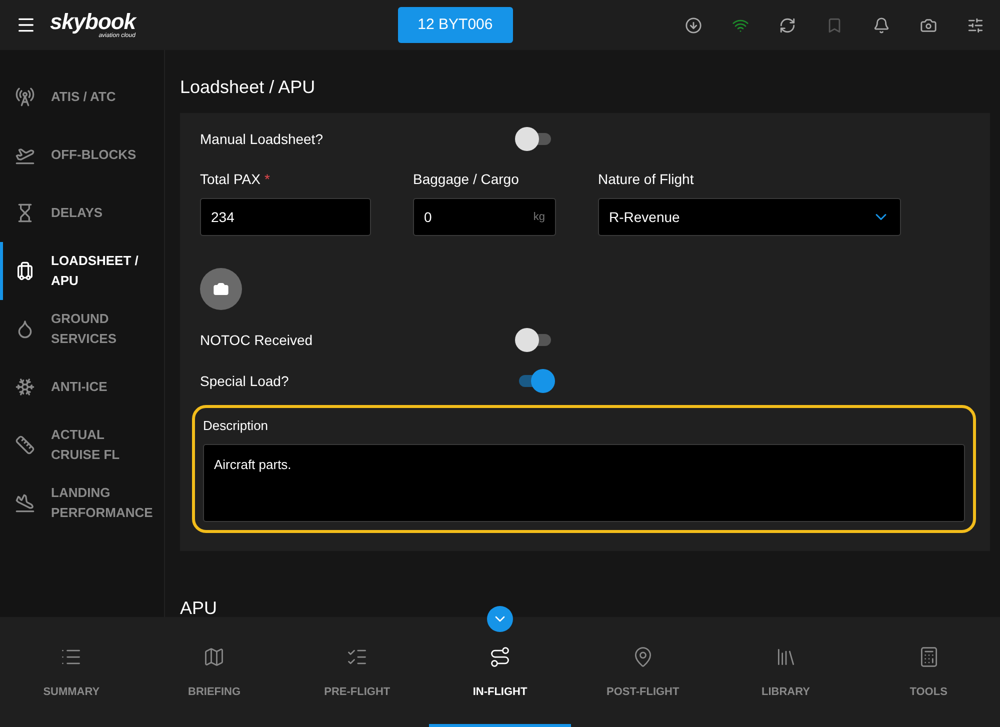 The height and width of the screenshot is (727, 1000). Describe the element at coordinates (230, 179) in the screenshot. I see `field-label: Total PAX` at that location.